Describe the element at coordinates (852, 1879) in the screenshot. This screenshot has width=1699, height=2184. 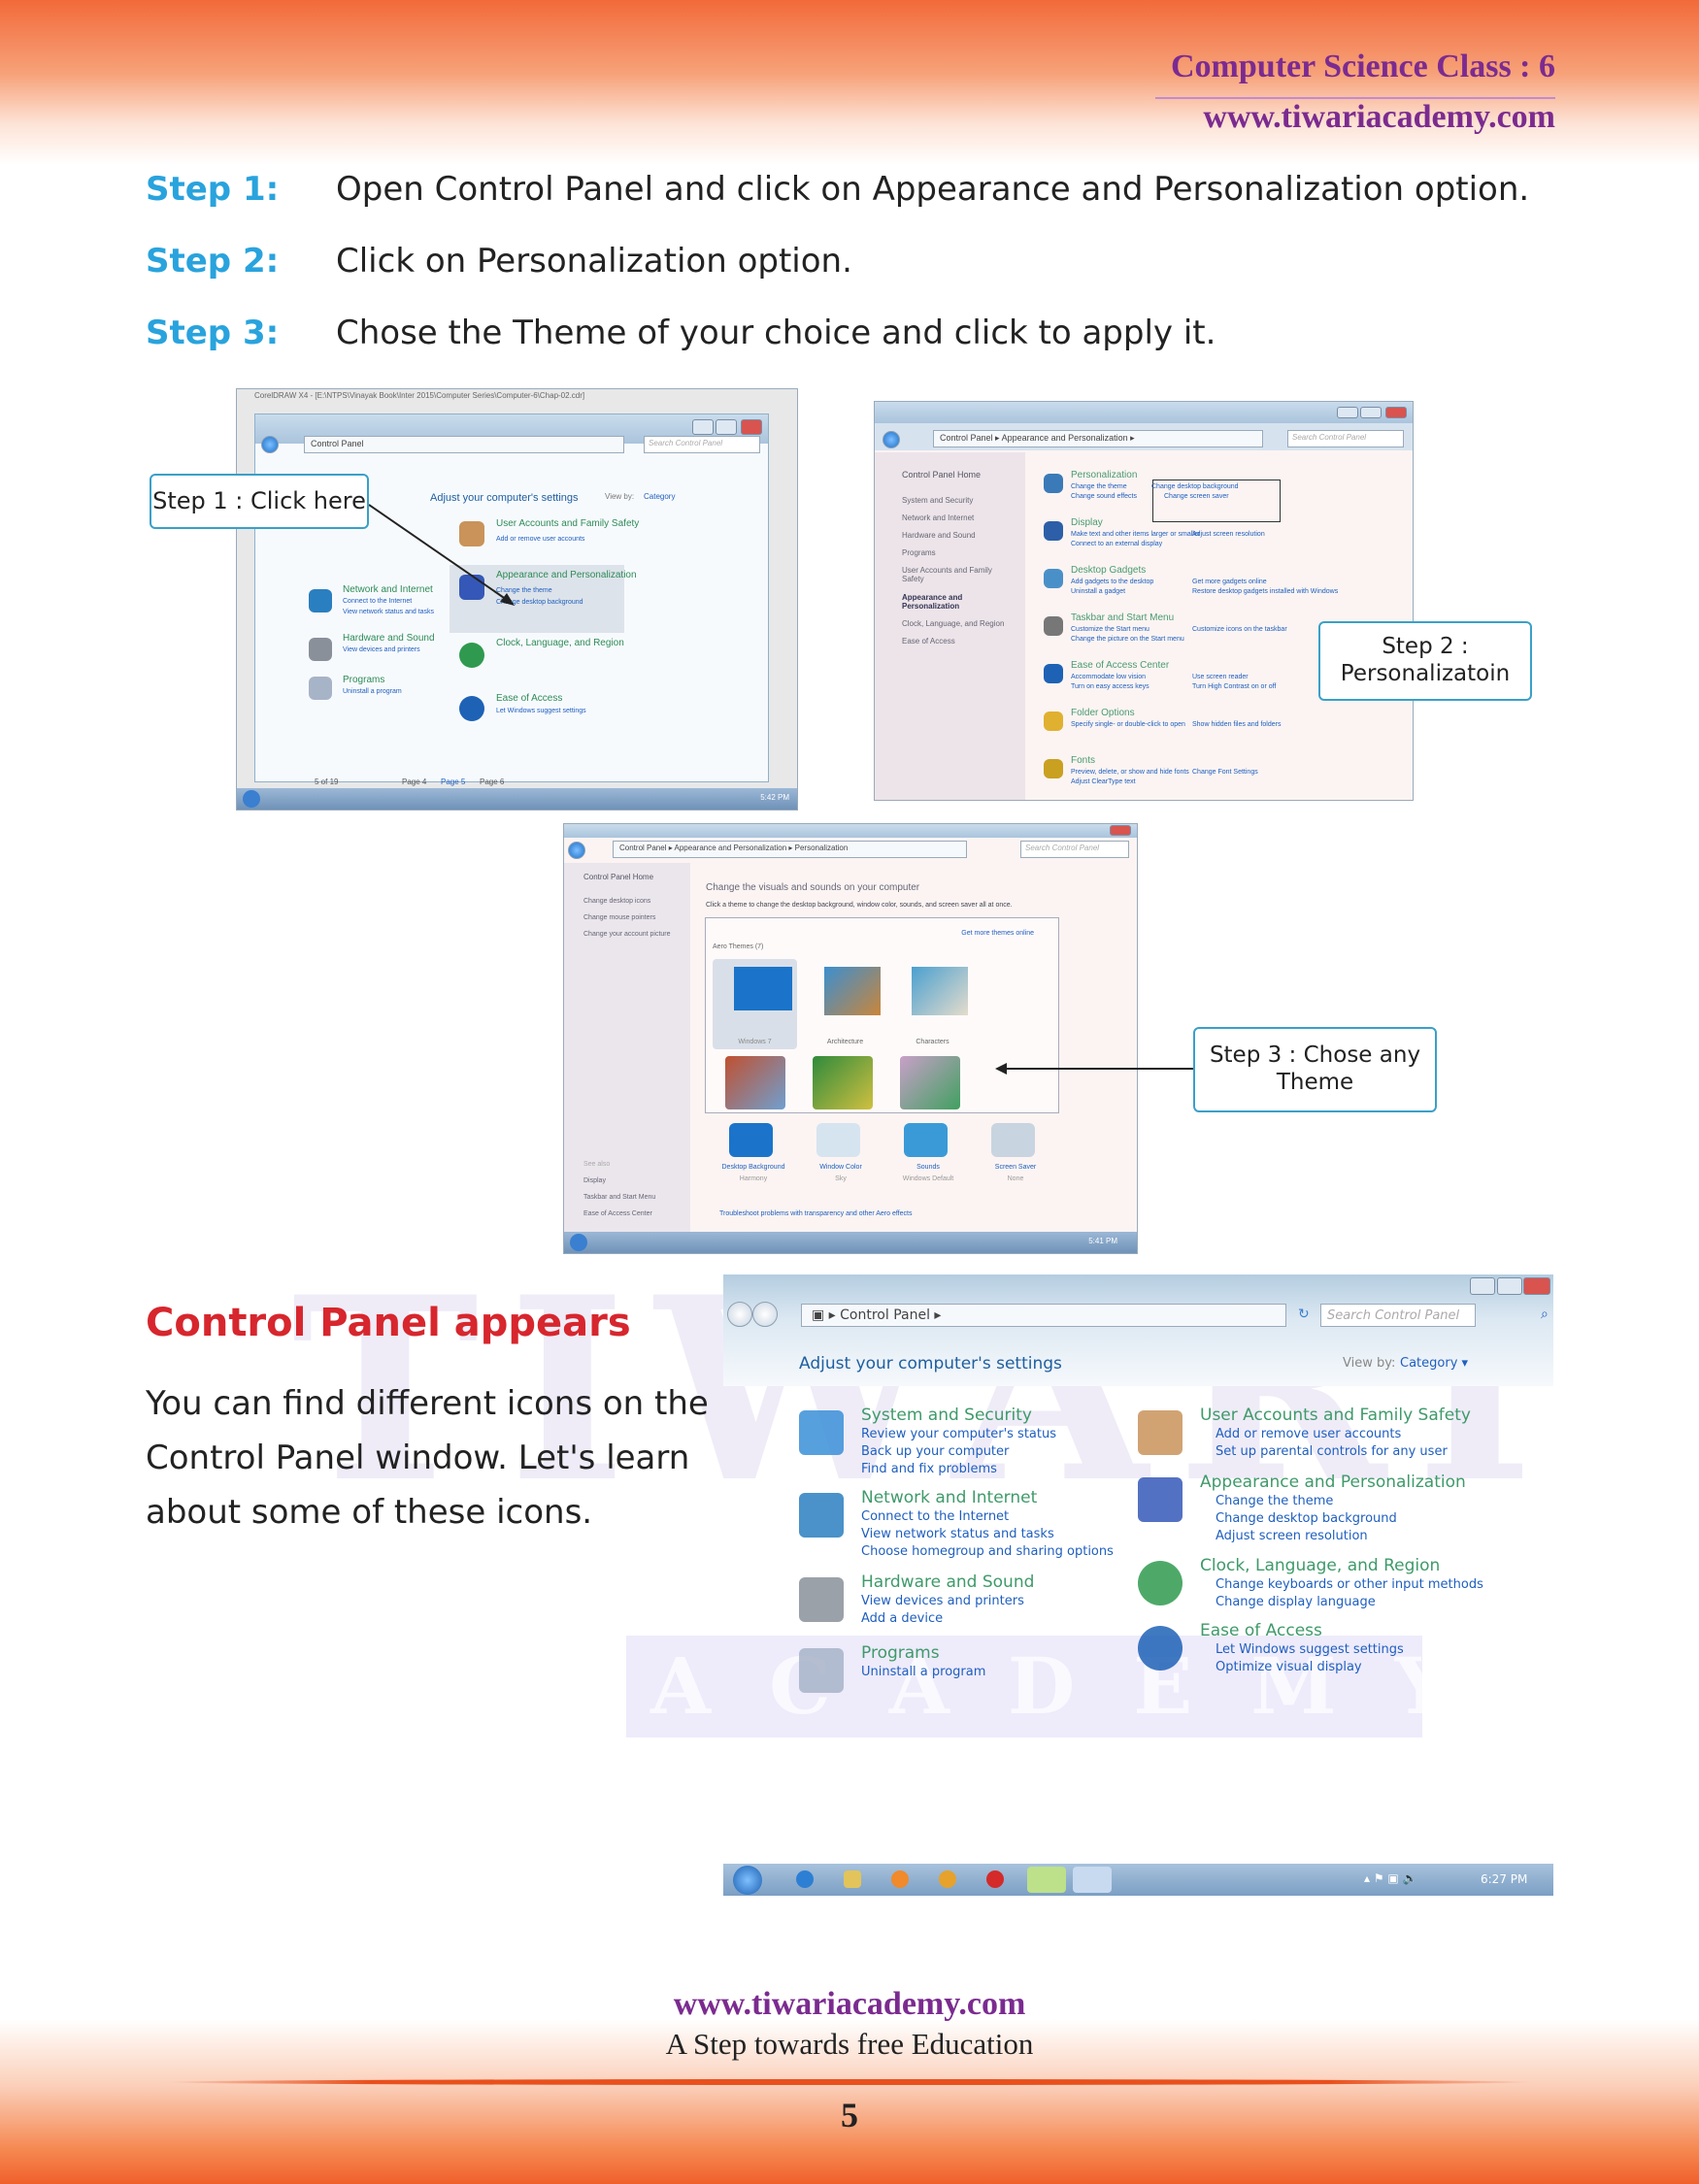
I see `folder-icon` at that location.